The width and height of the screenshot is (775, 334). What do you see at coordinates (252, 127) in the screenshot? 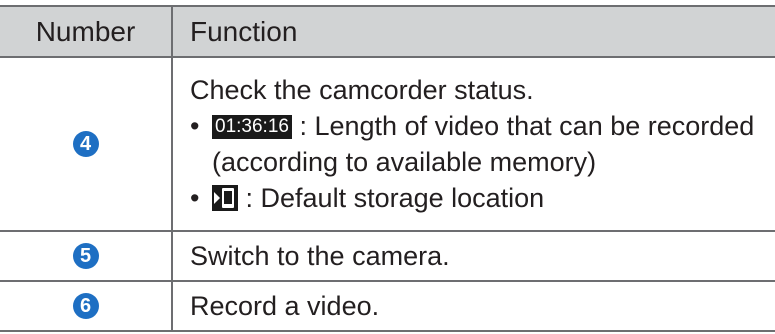
I see `recording-time-indicator: 01:36:16` at bounding box center [252, 127].